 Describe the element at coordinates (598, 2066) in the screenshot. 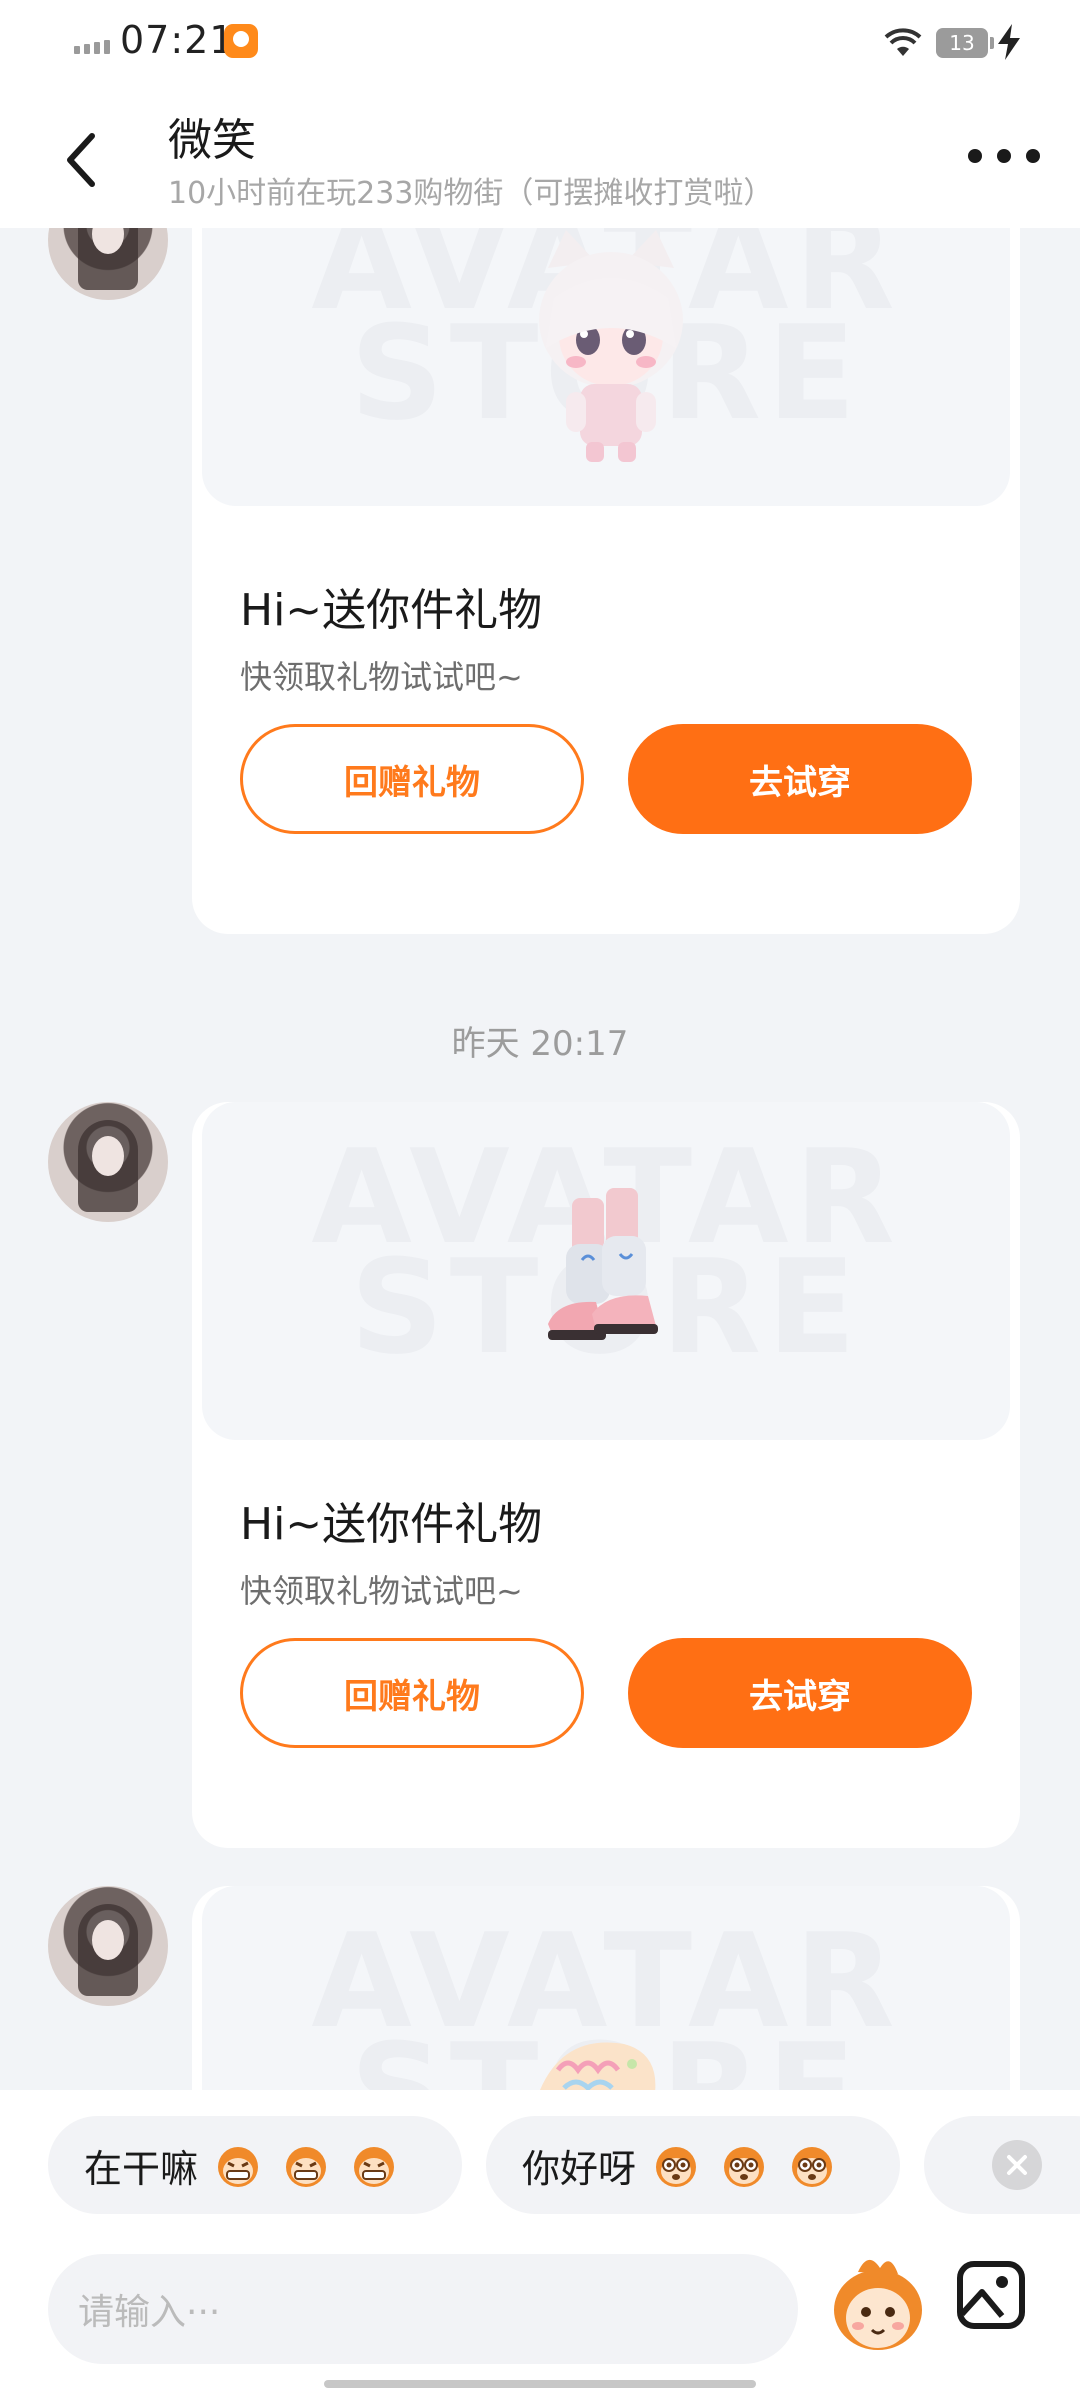

I see `candy-fish-item-image` at that location.